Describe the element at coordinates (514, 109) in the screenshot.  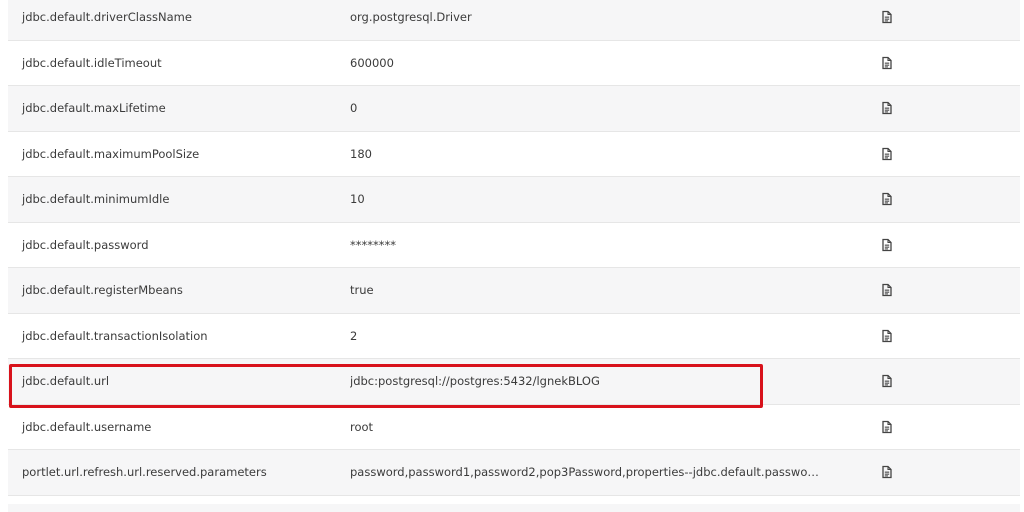
I see `table-row: jdbc.default.maxLifetime 0` at that location.